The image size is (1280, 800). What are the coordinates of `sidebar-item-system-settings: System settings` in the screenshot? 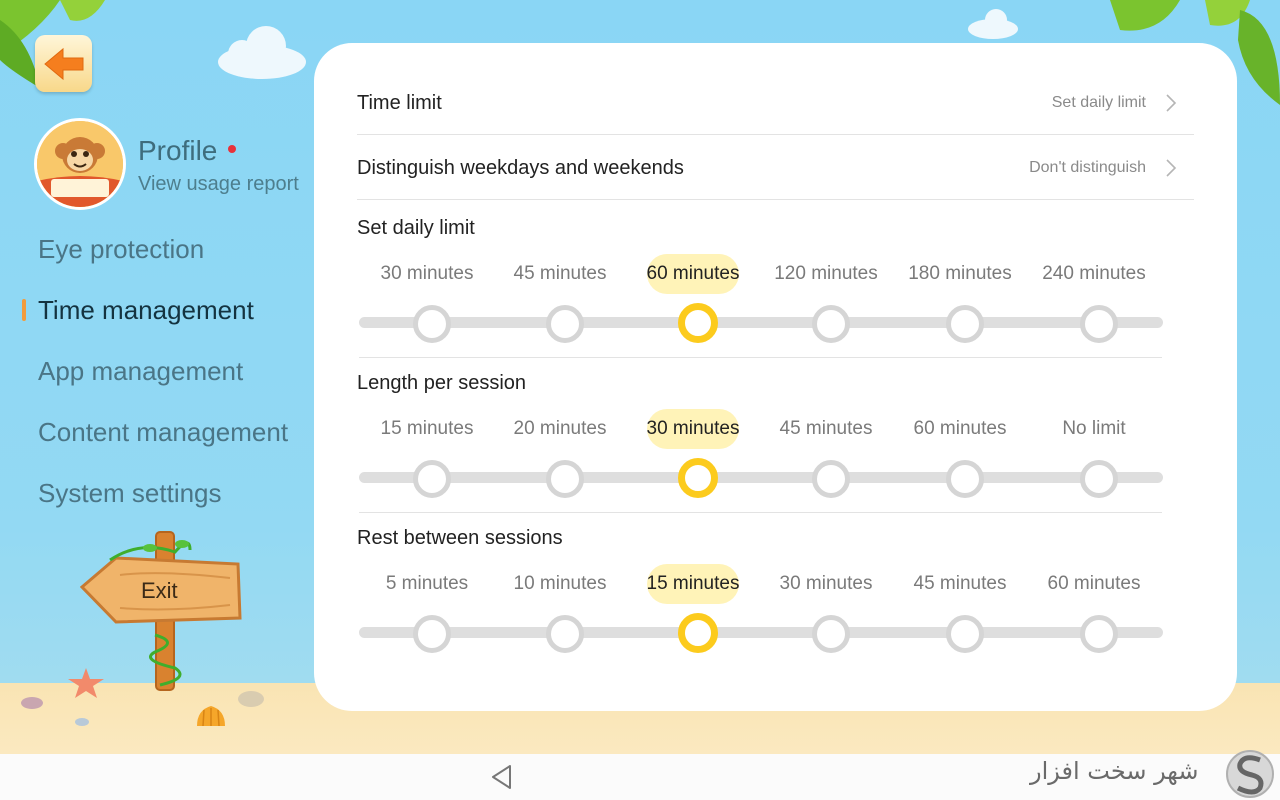 It's located at (130, 493).